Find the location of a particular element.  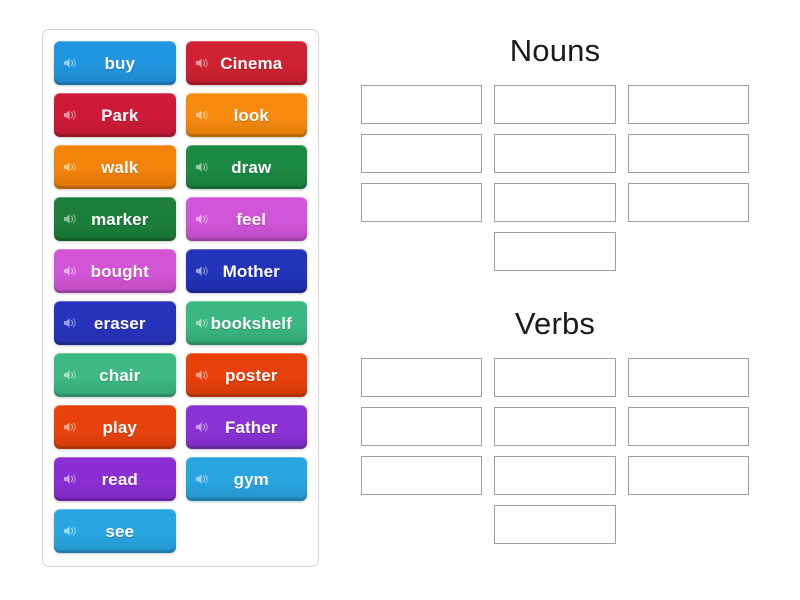

word-tile-cell: Cinema is located at coordinates (247, 63).